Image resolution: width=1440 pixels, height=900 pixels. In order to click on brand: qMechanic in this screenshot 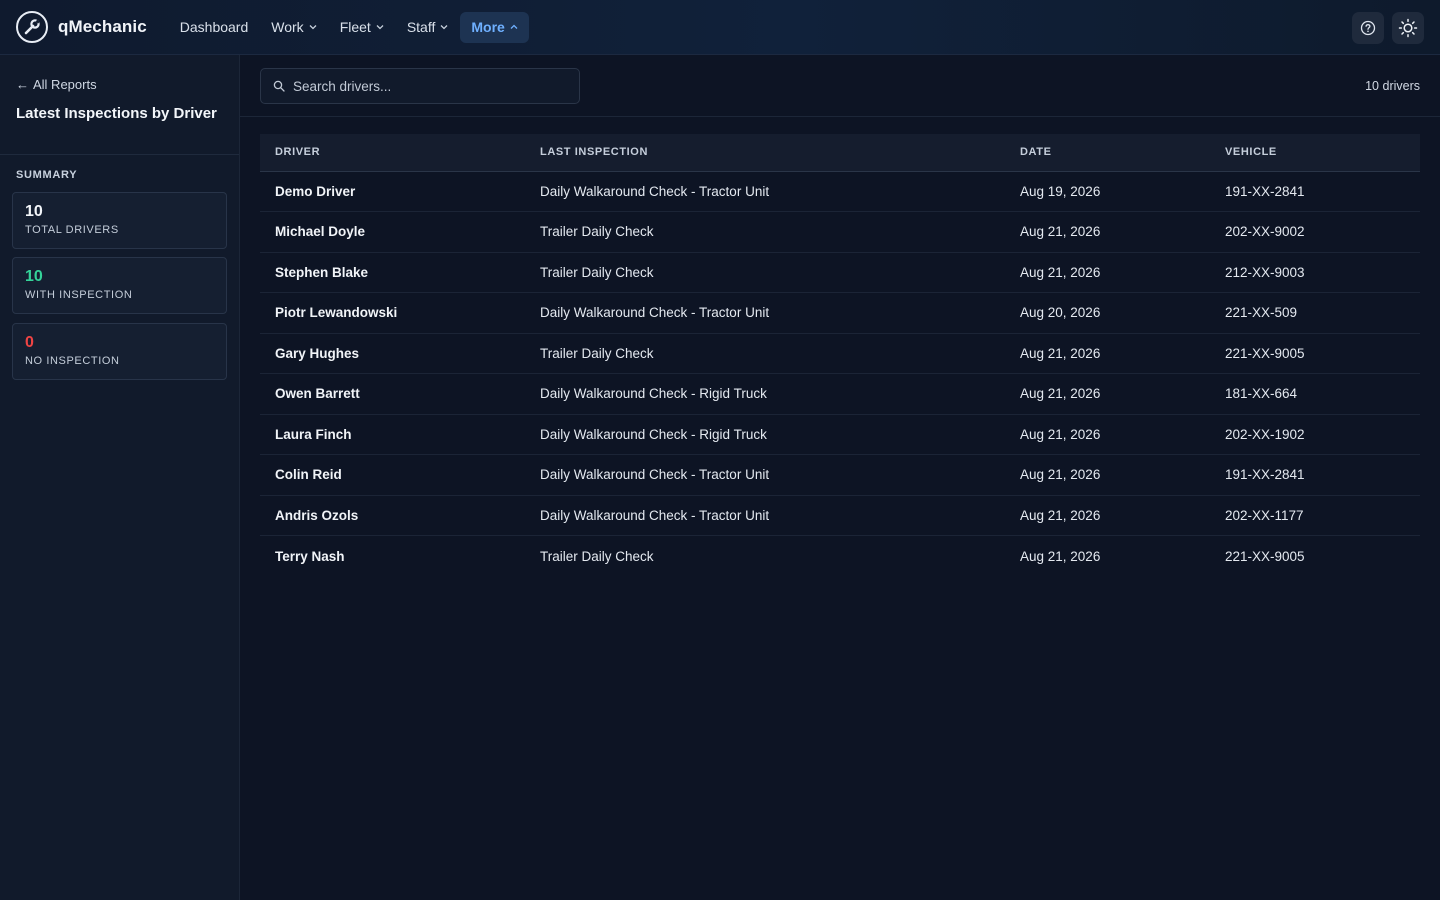, I will do `click(81, 27)`.